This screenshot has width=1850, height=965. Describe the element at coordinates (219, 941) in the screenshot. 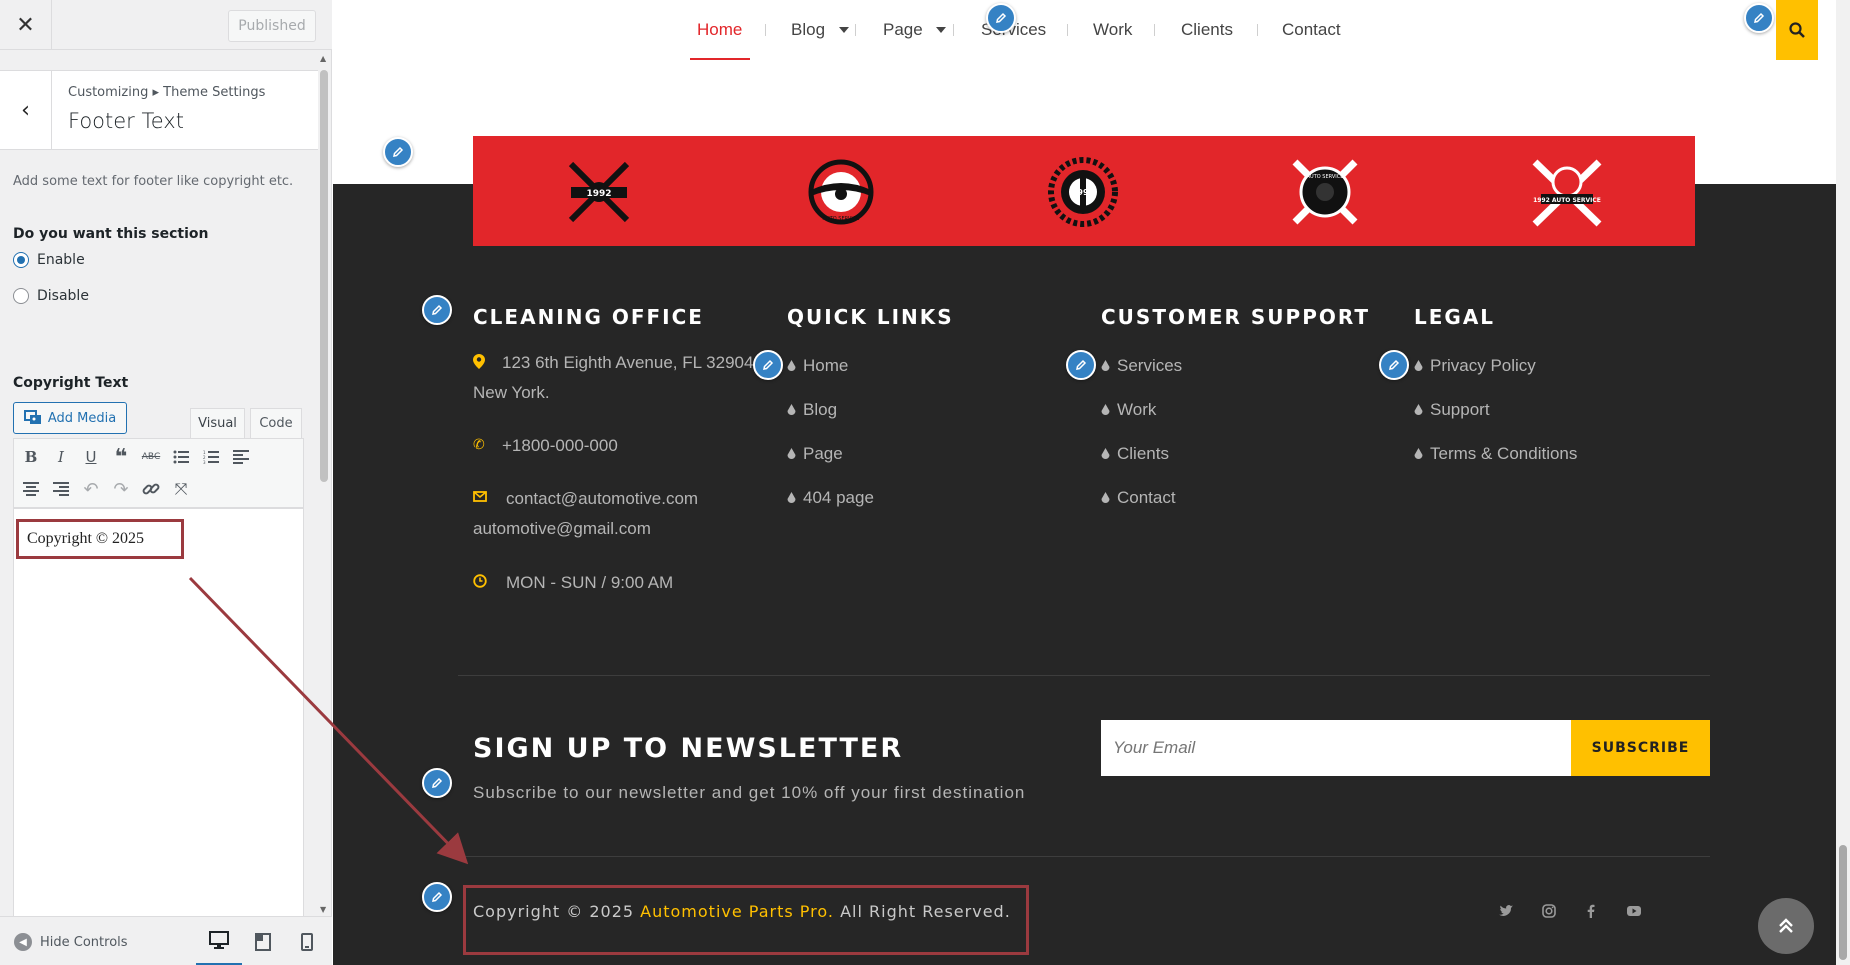

I see `device-desktop-button` at that location.